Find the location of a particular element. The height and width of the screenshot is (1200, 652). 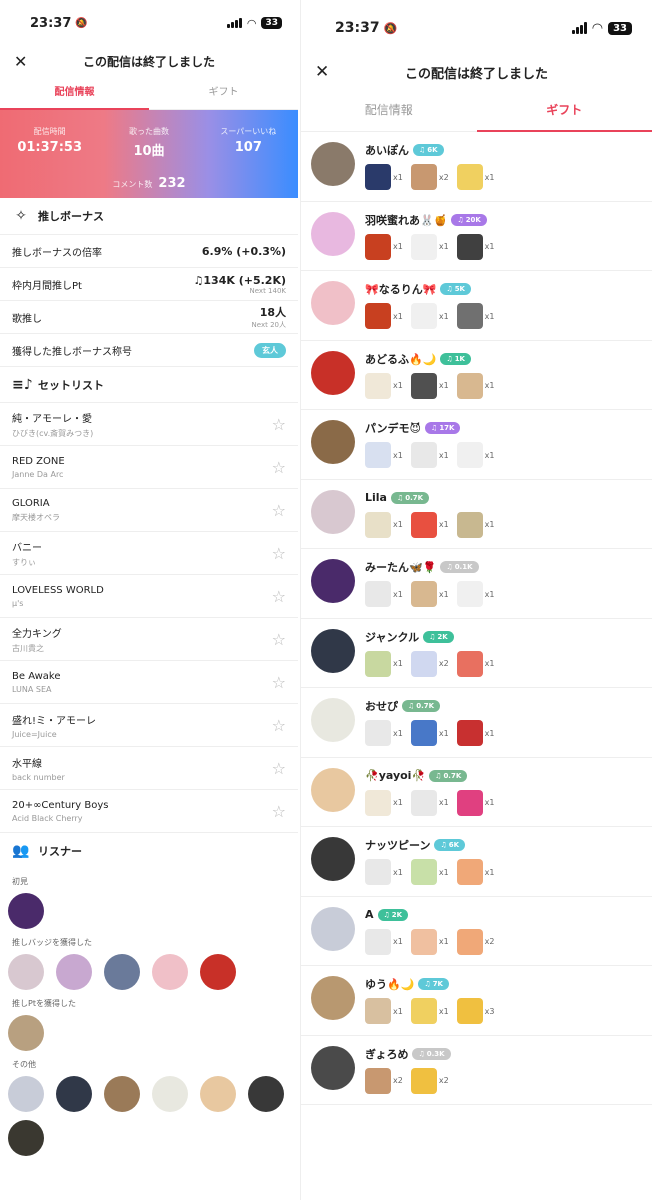

gifter-row: ジャンクル ♫ 2K x1 x2 x1 is located at coordinates (476, 653).